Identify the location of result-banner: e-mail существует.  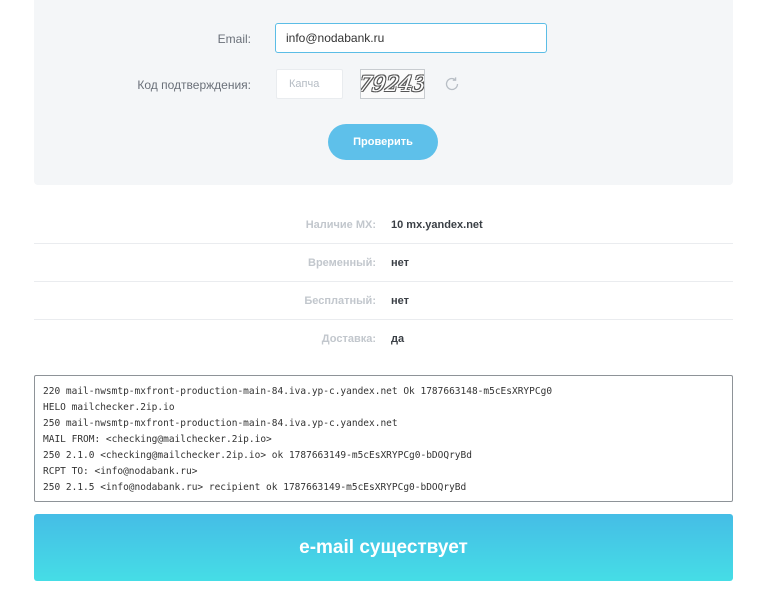
(383, 547).